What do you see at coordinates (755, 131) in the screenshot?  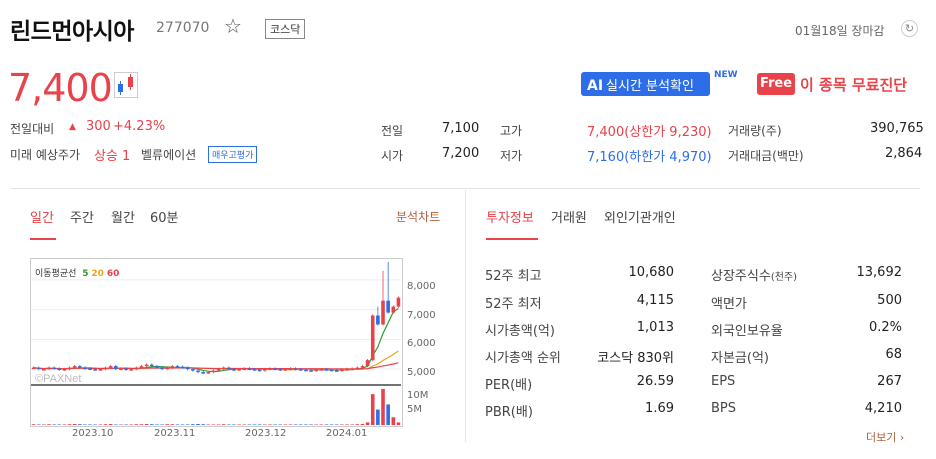 I see `volume-label: 거래량(주)` at bounding box center [755, 131].